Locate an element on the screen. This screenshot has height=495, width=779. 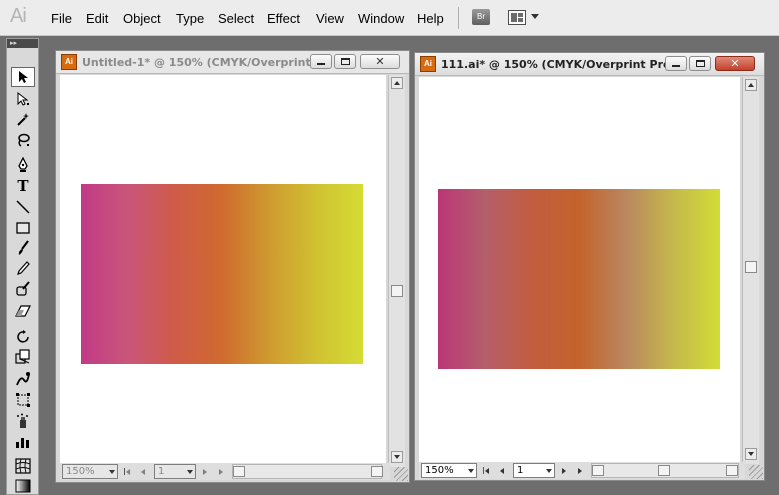
app-logo: Ai is located at coordinates (18, 16).